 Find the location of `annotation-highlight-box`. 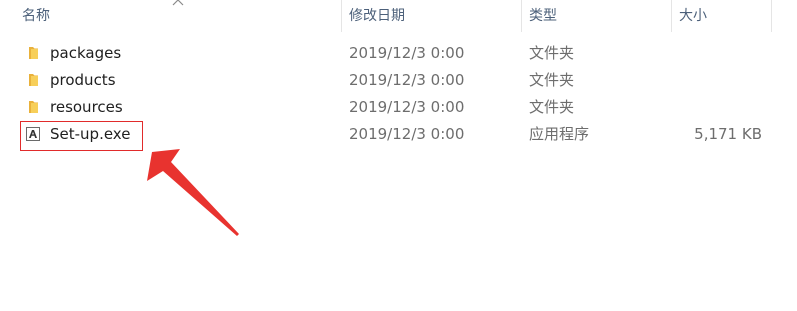

annotation-highlight-box is located at coordinates (81, 136).